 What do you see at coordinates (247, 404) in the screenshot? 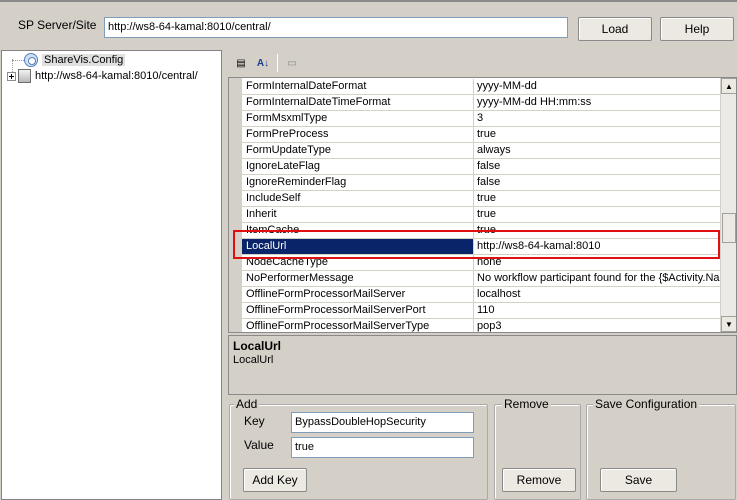
I see `add-group-legend: Add` at bounding box center [247, 404].